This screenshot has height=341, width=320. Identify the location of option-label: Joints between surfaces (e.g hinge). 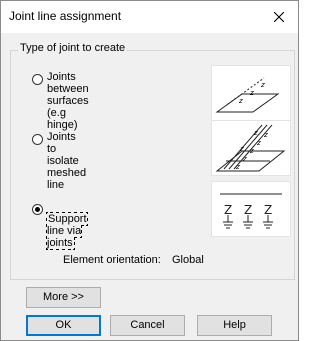
(68, 101).